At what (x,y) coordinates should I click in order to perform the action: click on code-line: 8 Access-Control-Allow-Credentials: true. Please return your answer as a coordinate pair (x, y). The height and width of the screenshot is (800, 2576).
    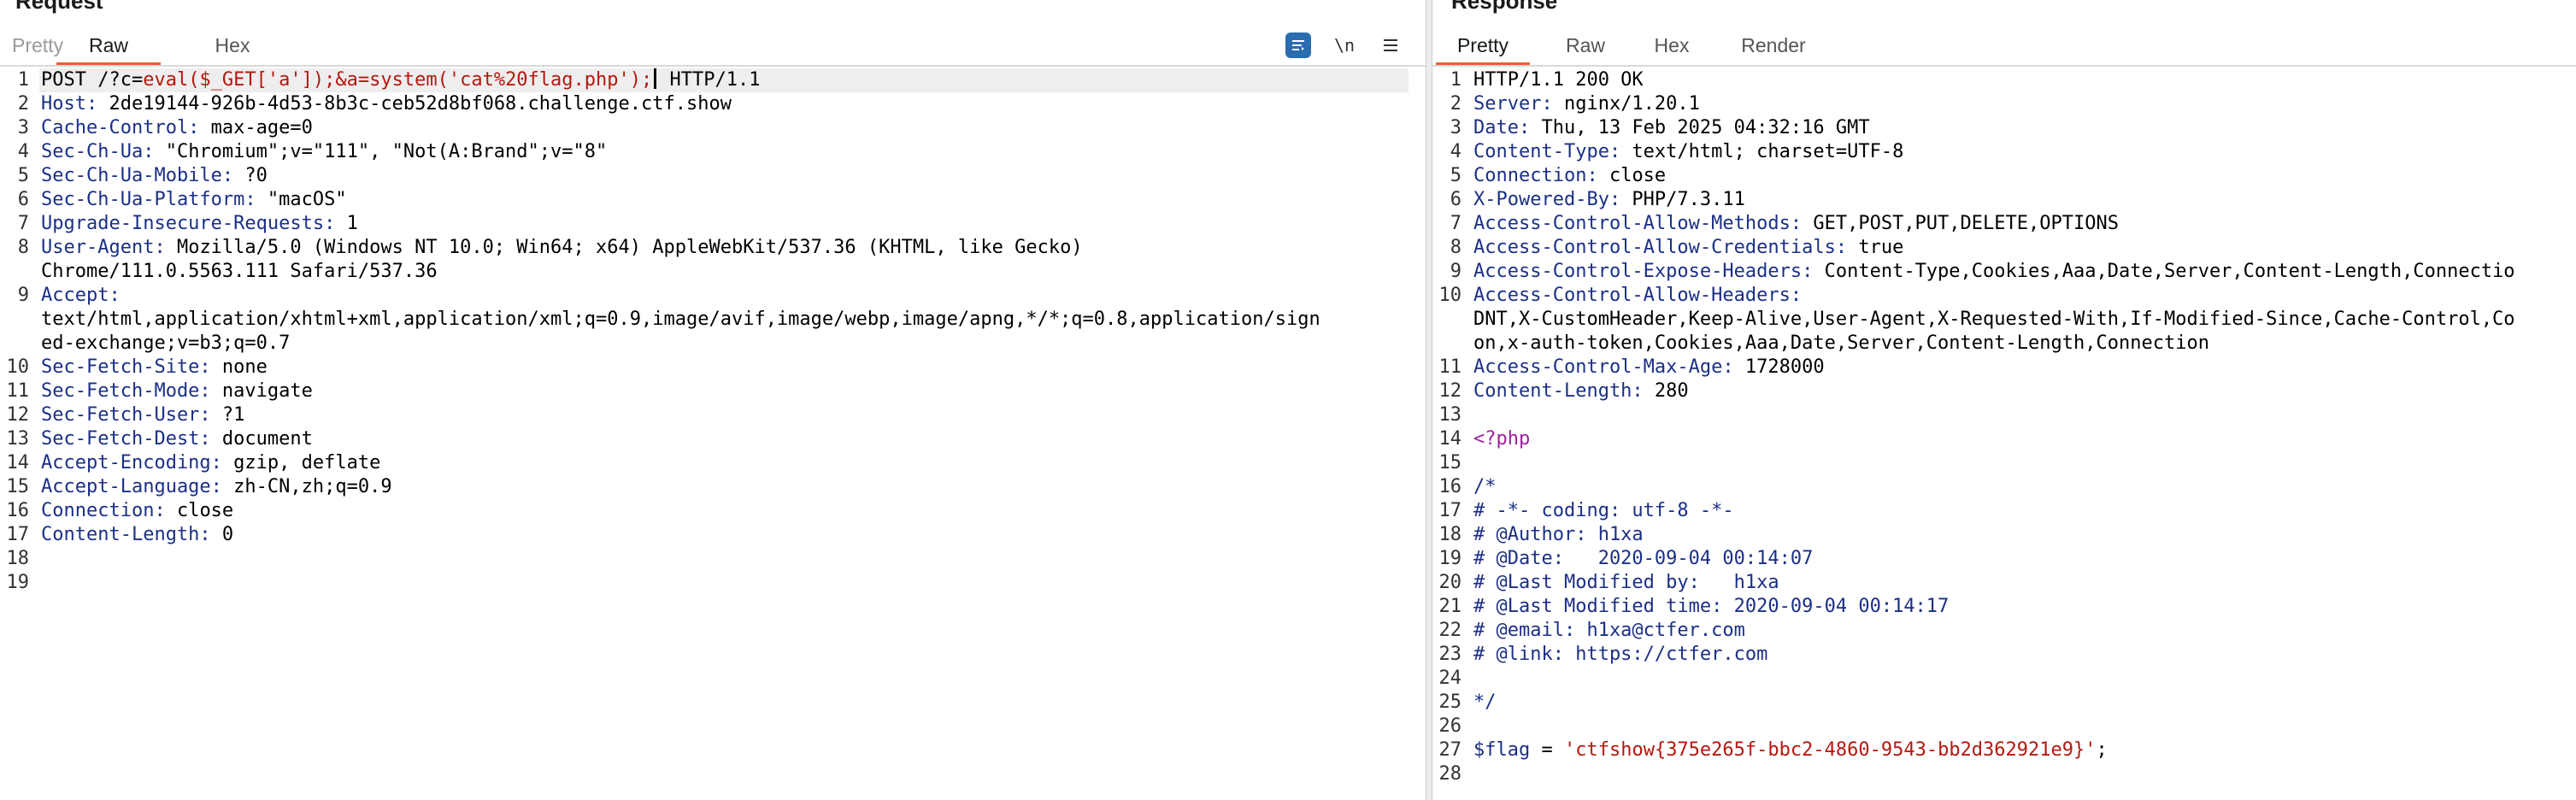
    Looking at the image, I should click on (2004, 248).